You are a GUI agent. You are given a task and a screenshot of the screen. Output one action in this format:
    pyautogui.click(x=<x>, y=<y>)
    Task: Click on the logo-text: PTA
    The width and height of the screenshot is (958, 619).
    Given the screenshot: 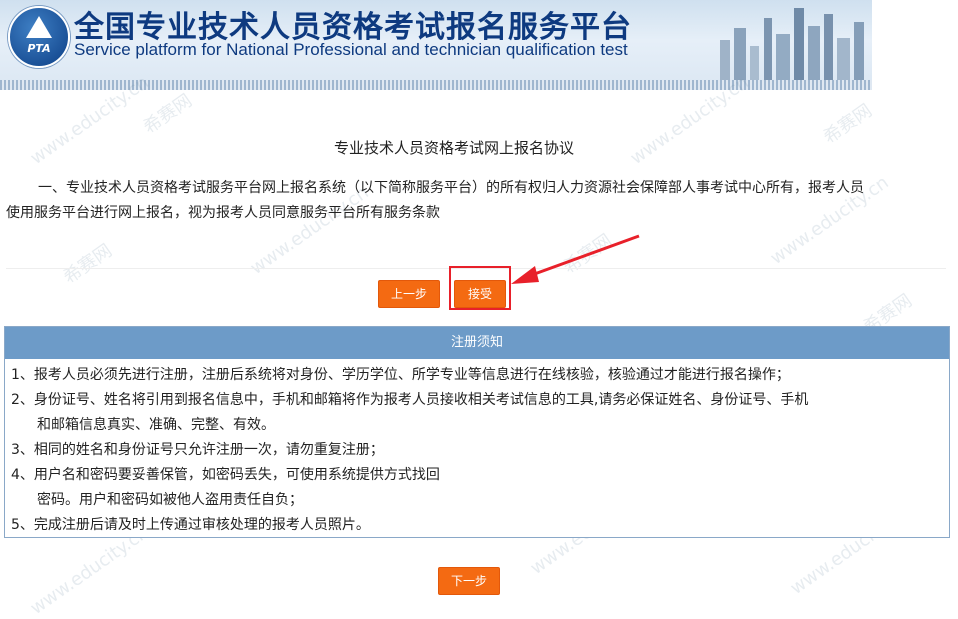 What is the action you would take?
    pyautogui.click(x=39, y=48)
    